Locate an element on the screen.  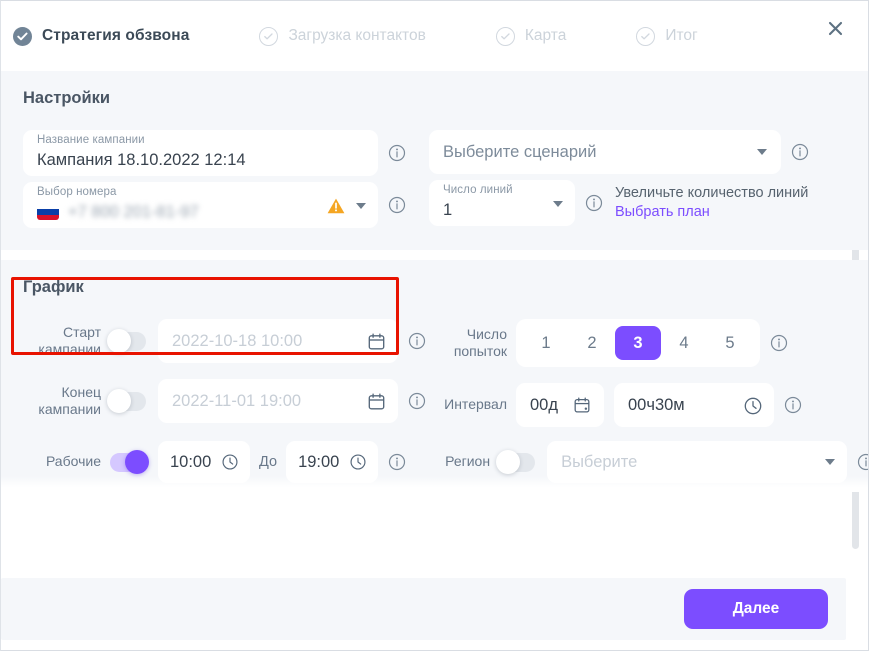
campaign-end-field: 2022-11-01 19:00 is located at coordinates (278, 401).